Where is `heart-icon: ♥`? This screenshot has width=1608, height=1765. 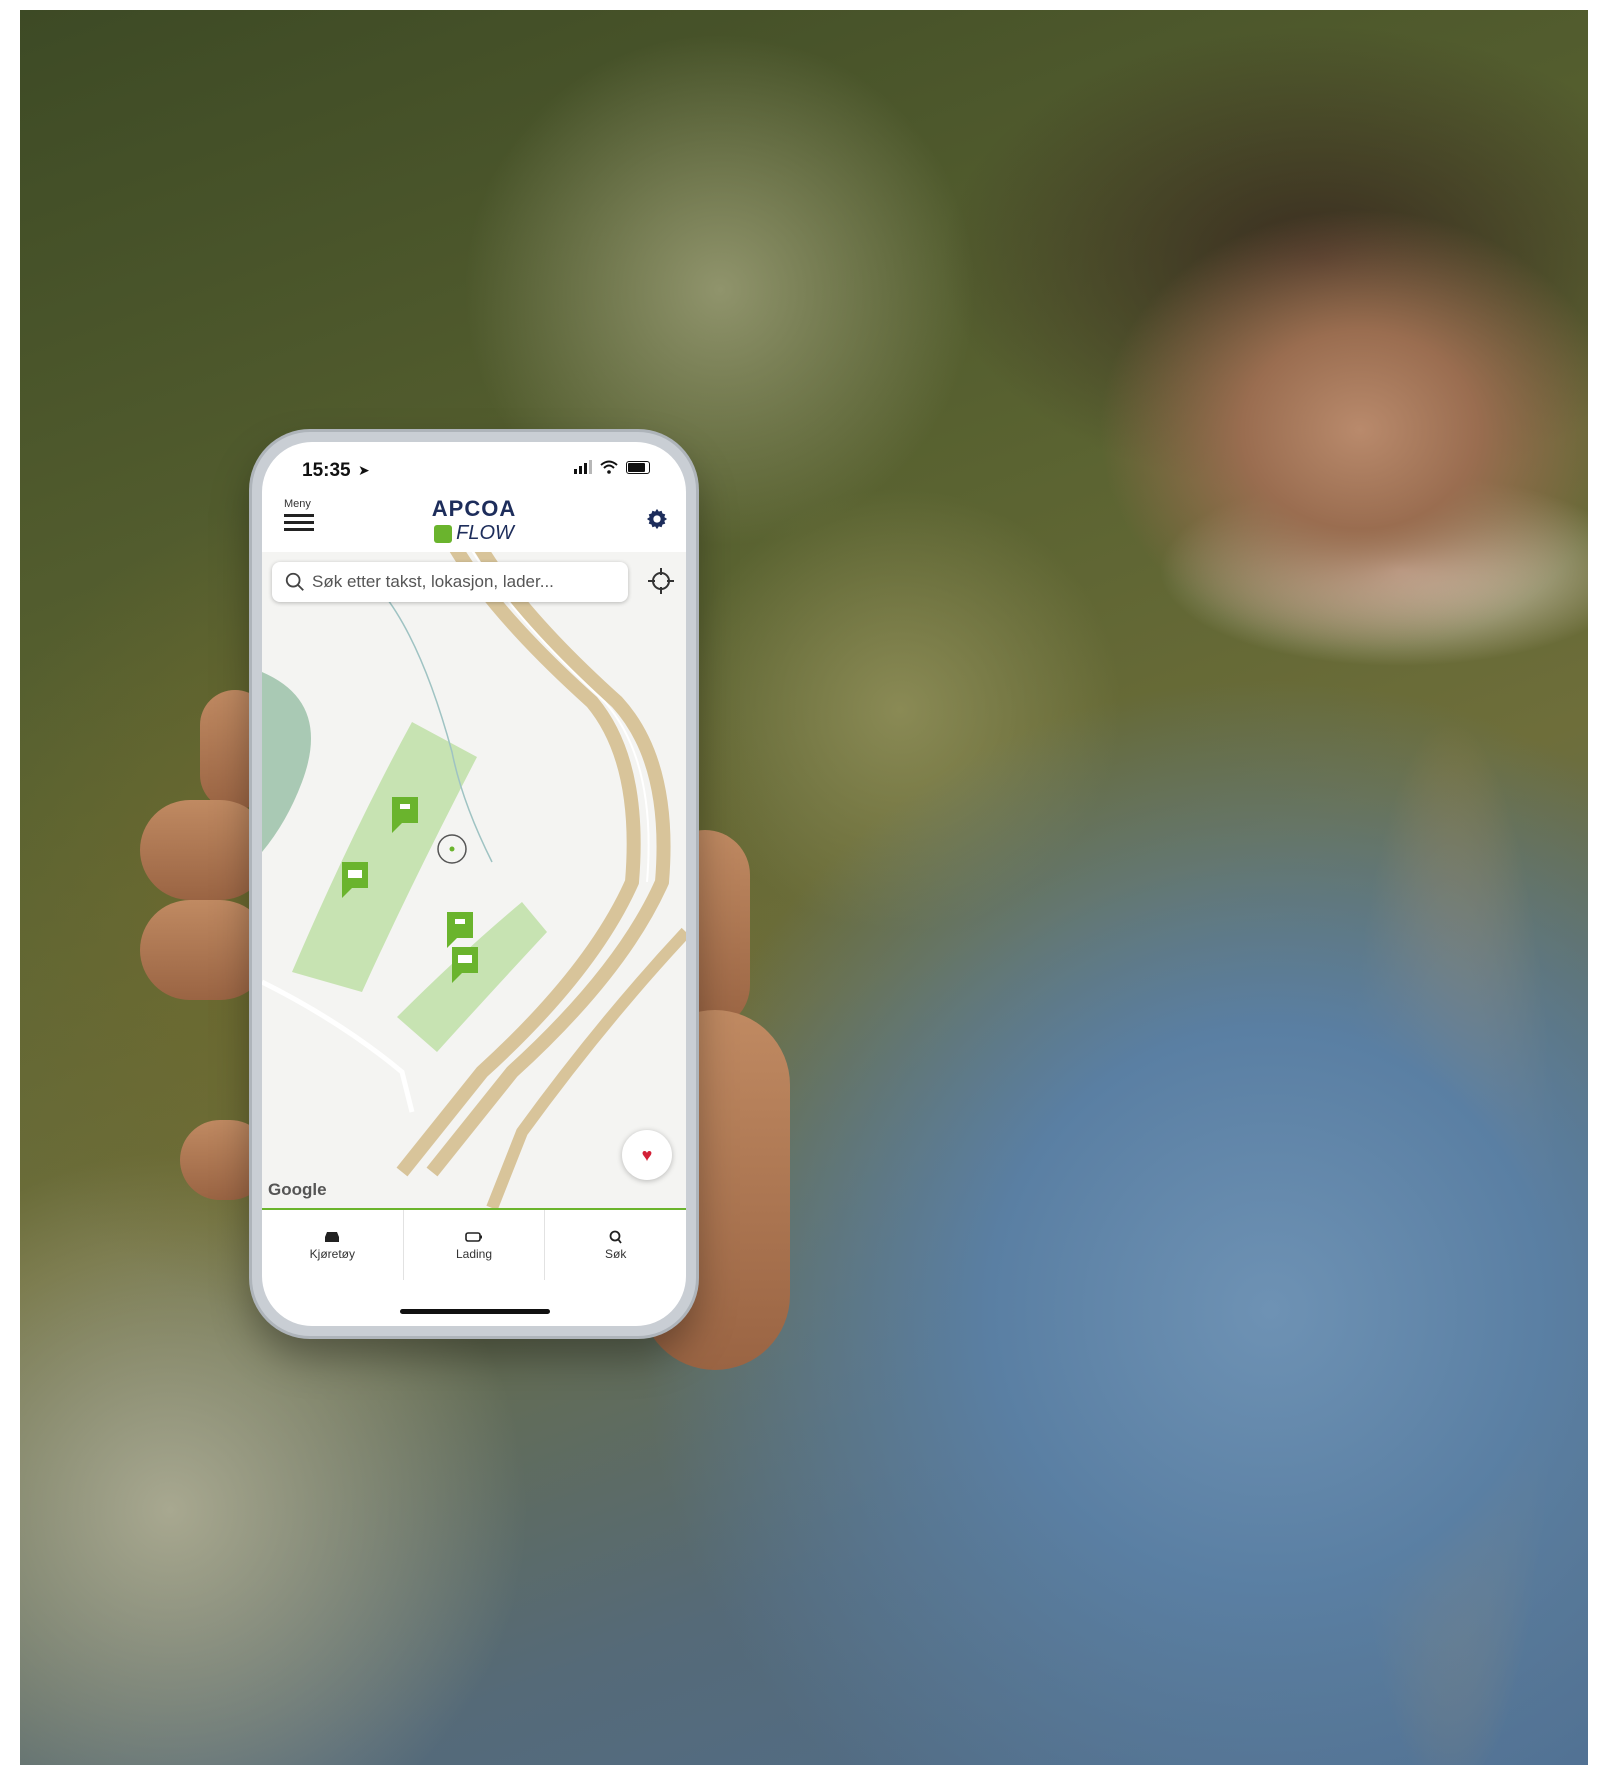
heart-icon: ♥ is located at coordinates (647, 1154).